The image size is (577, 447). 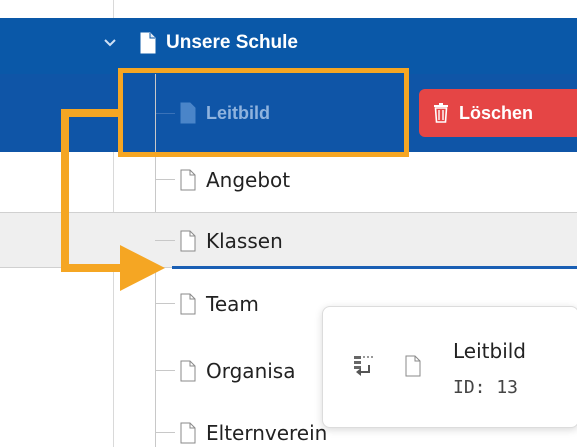 What do you see at coordinates (363, 366) in the screenshot?
I see `move-page-icon` at bounding box center [363, 366].